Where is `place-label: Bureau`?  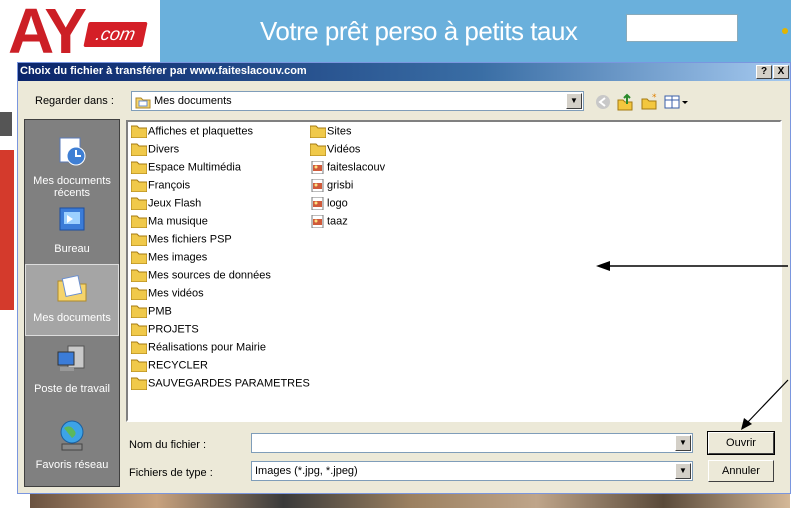 place-label: Bureau is located at coordinates (72, 249).